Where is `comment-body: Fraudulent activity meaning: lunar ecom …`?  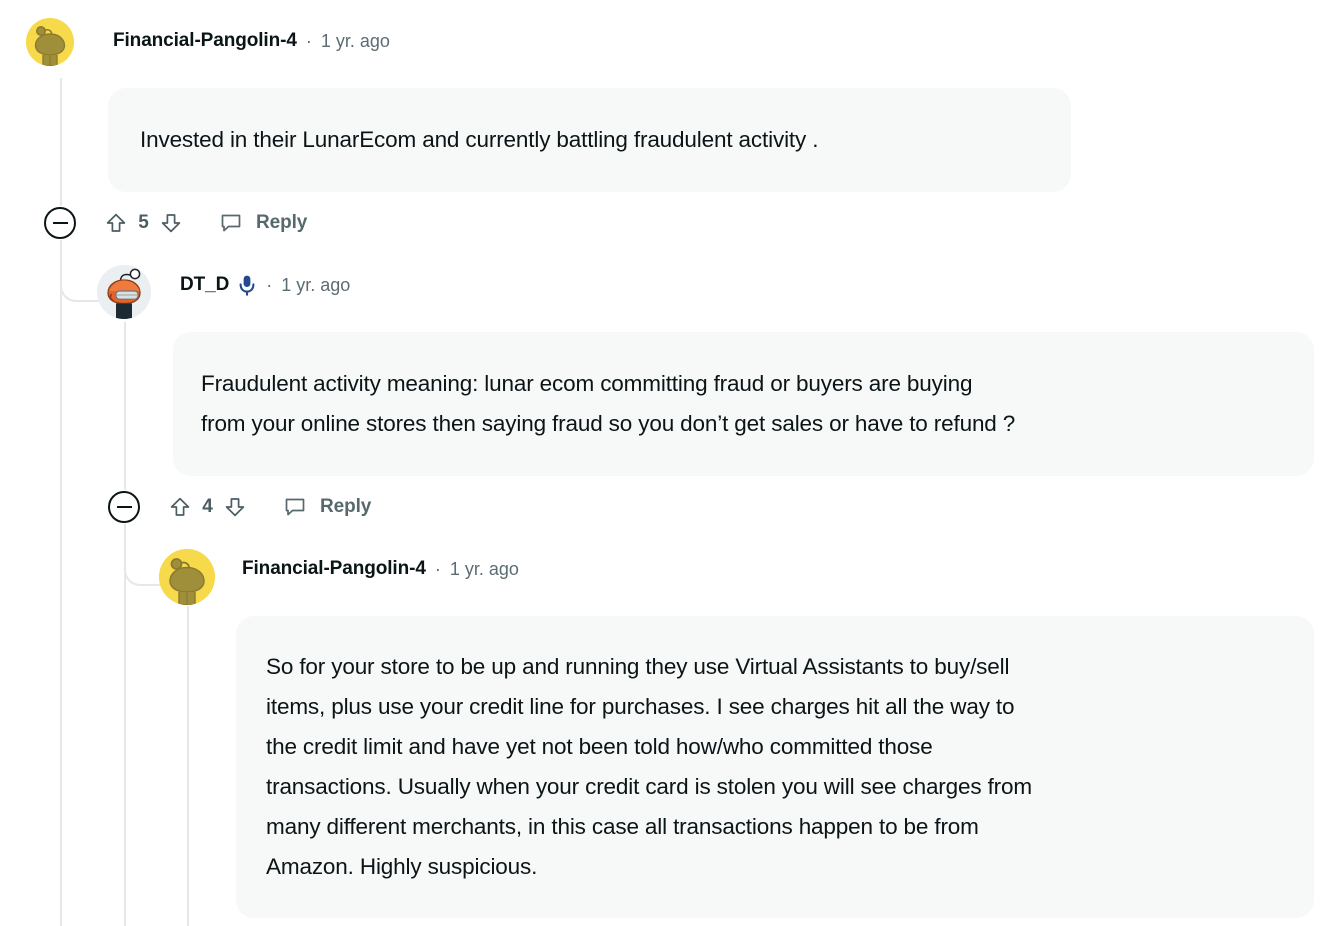
comment-body: Fraudulent activity meaning: lunar ecom … is located at coordinates (743, 404).